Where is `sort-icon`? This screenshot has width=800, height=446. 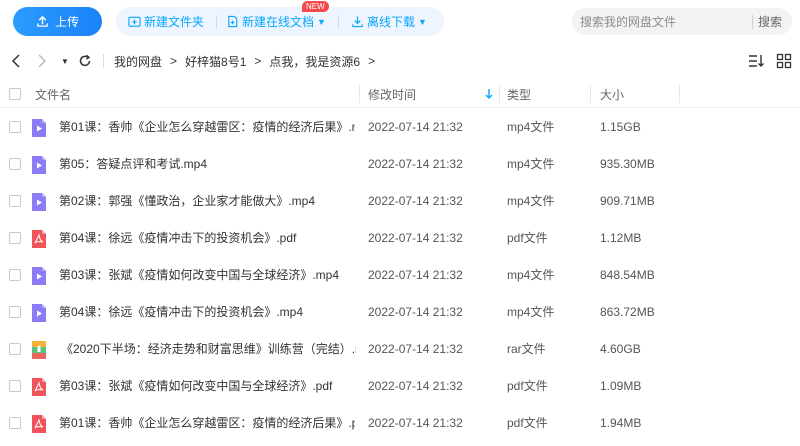 sort-icon is located at coordinates (756, 61).